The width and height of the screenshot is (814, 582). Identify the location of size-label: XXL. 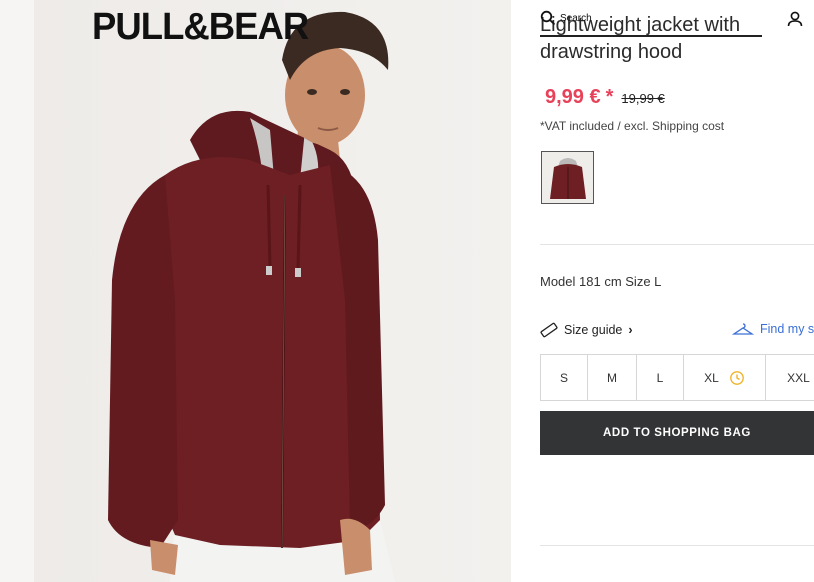
(798, 377).